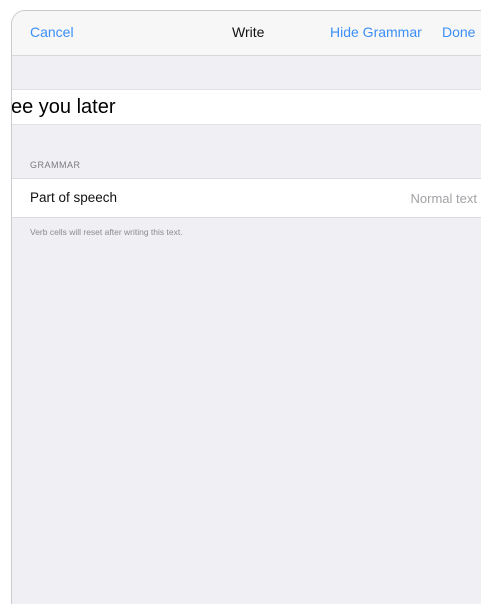 Image resolution: width=481 pixels, height=604 pixels. I want to click on page-title: Write, so click(248, 32).